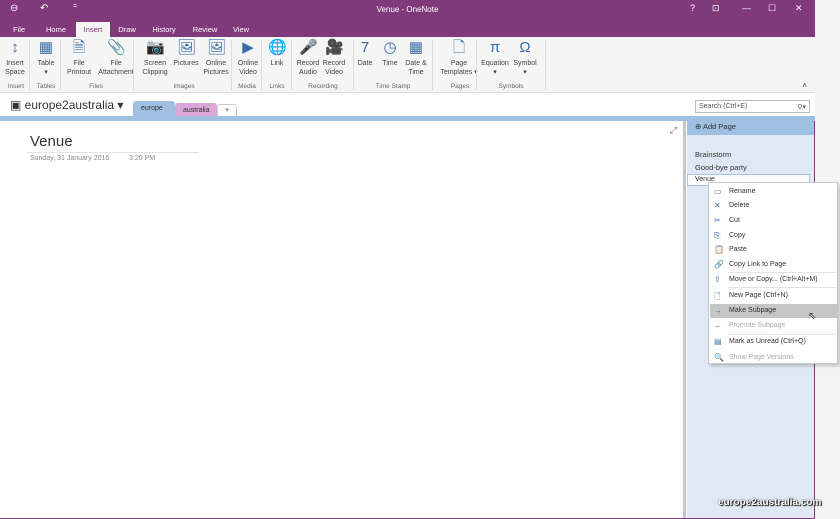 This screenshot has width=840, height=519. I want to click on menu-item-delete: ✕ Delete, so click(774, 206).